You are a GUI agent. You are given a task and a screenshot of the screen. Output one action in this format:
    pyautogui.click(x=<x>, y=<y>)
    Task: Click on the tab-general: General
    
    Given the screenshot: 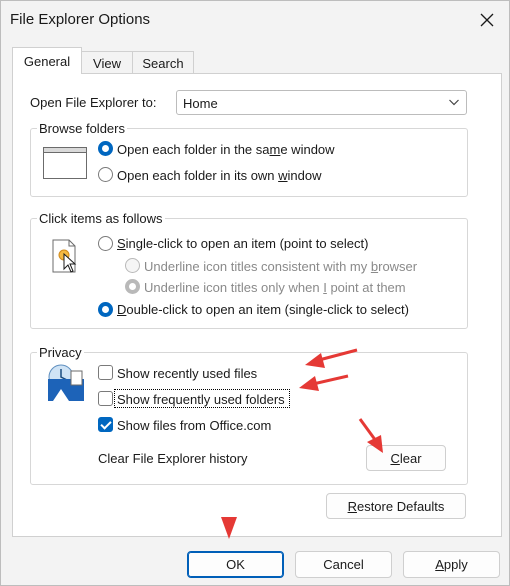 What is the action you would take?
    pyautogui.click(x=47, y=60)
    